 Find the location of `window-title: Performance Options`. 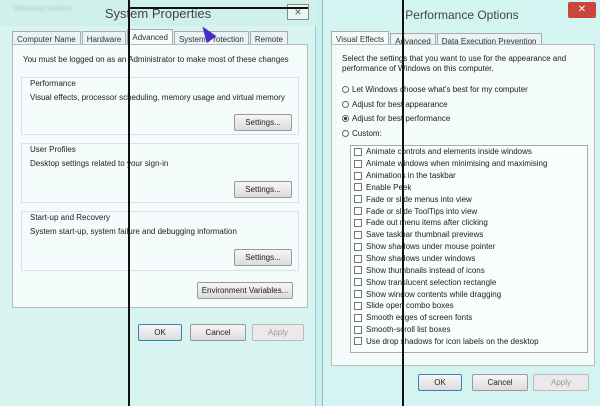

window-title: Performance Options is located at coordinates (462, 15).